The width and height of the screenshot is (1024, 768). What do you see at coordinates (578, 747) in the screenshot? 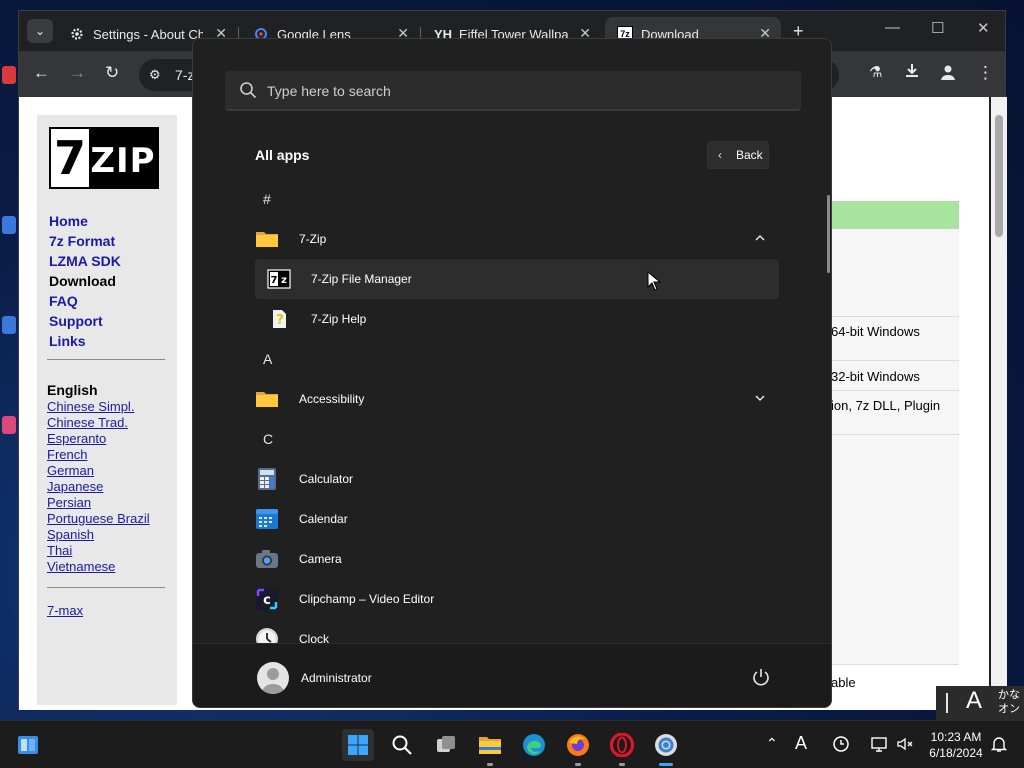
I see `firefox-icon` at bounding box center [578, 747].